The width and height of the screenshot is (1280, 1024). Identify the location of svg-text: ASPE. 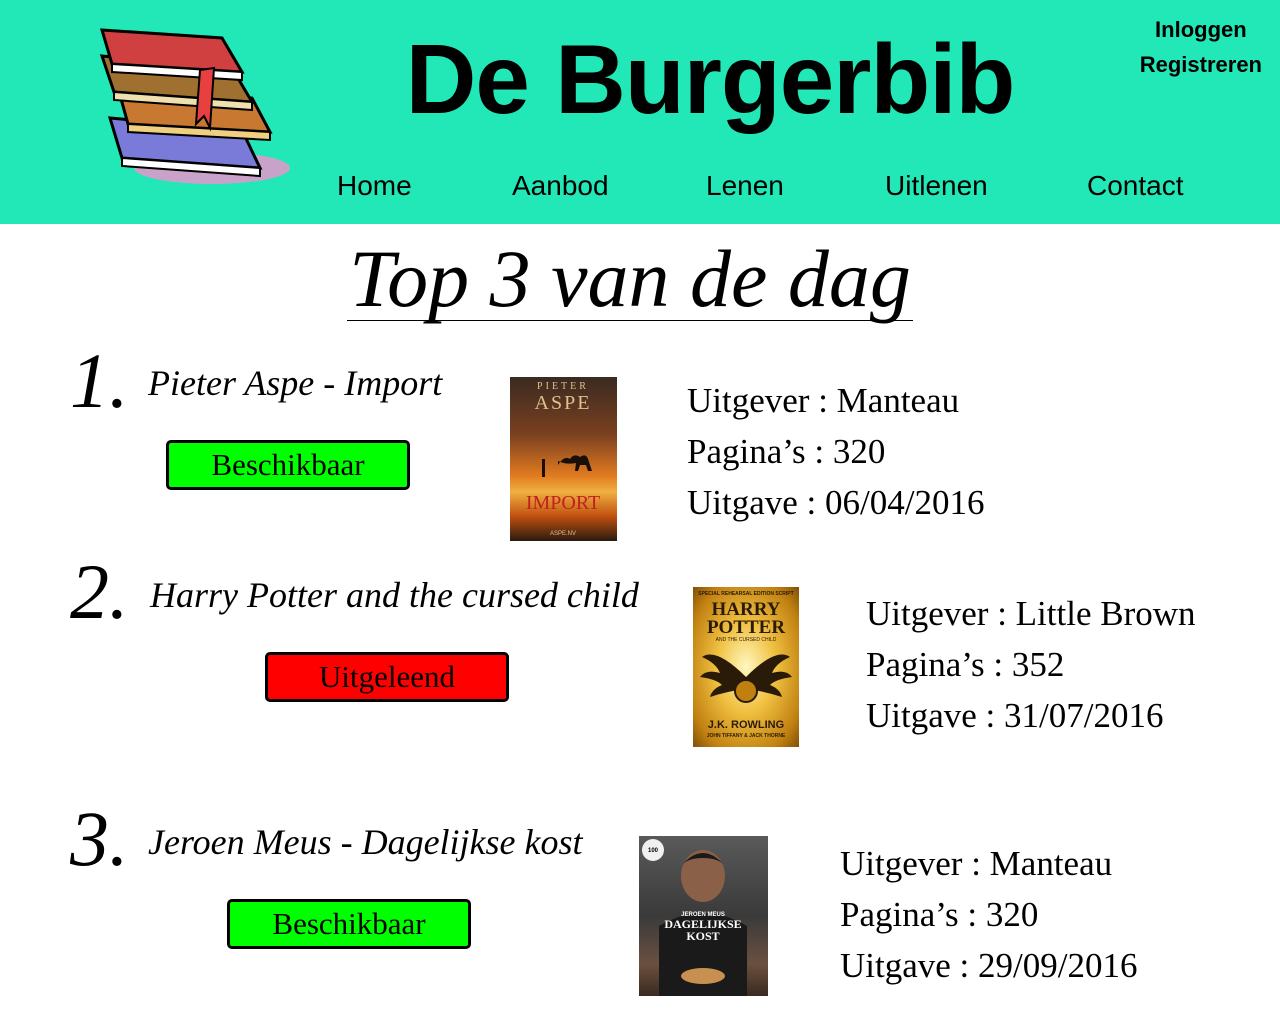
(563, 403).